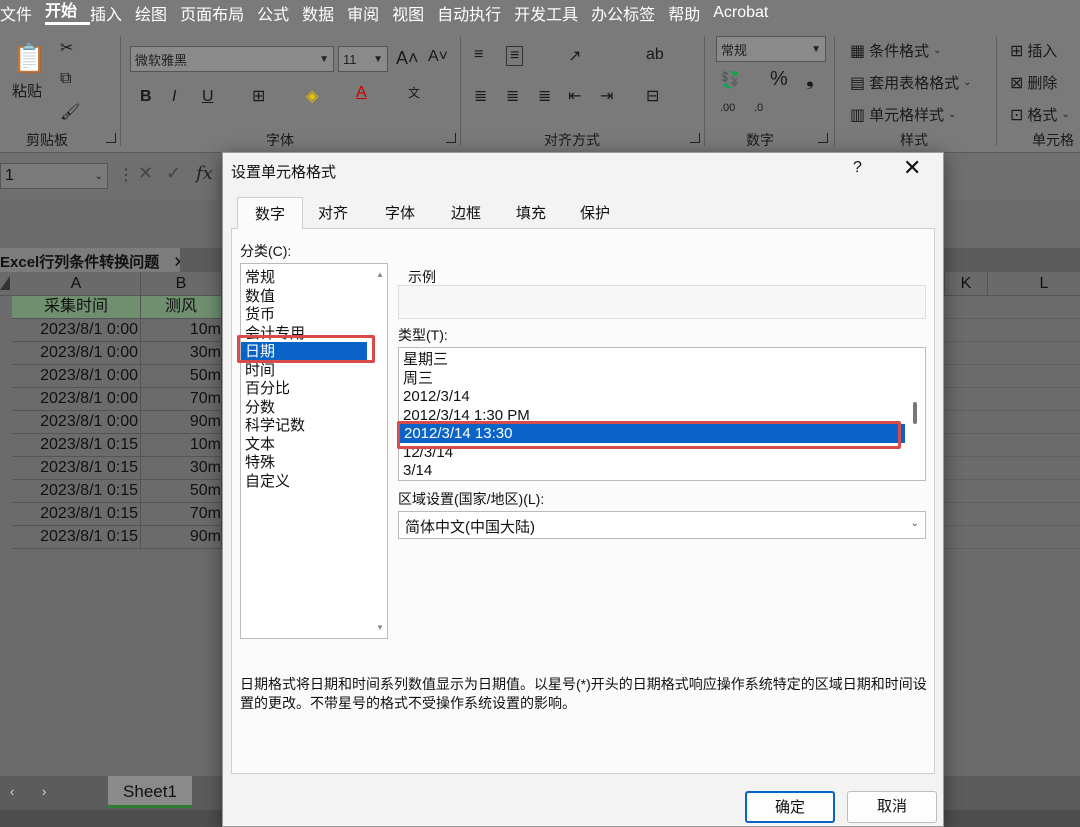  What do you see at coordinates (466, 213) in the screenshot?
I see `tab-border: 边框` at bounding box center [466, 213].